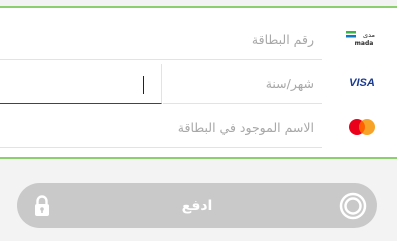 This screenshot has width=397, height=241. I want to click on mada-arabic-text: مدى, so click(369, 35).